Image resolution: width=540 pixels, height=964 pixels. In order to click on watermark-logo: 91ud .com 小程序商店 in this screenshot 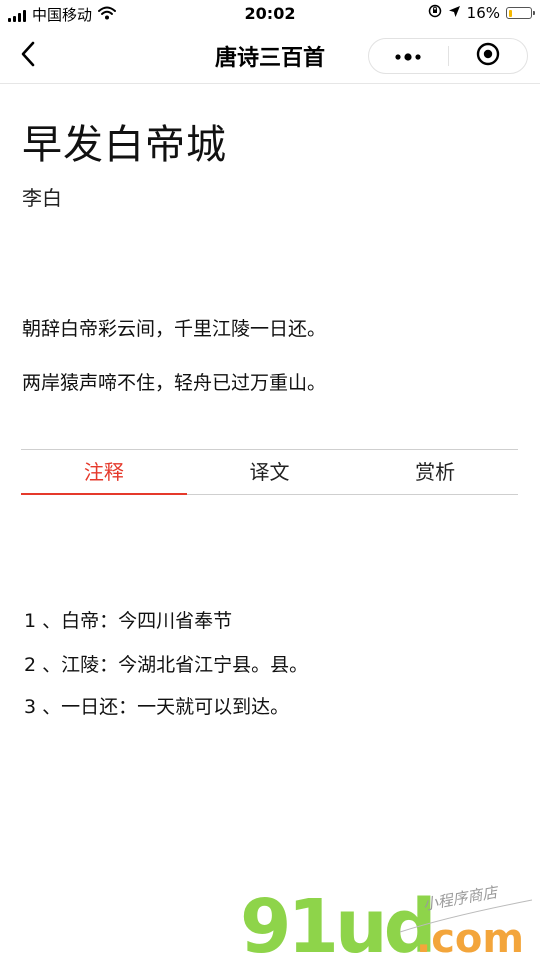, I will do `click(388, 922)`.